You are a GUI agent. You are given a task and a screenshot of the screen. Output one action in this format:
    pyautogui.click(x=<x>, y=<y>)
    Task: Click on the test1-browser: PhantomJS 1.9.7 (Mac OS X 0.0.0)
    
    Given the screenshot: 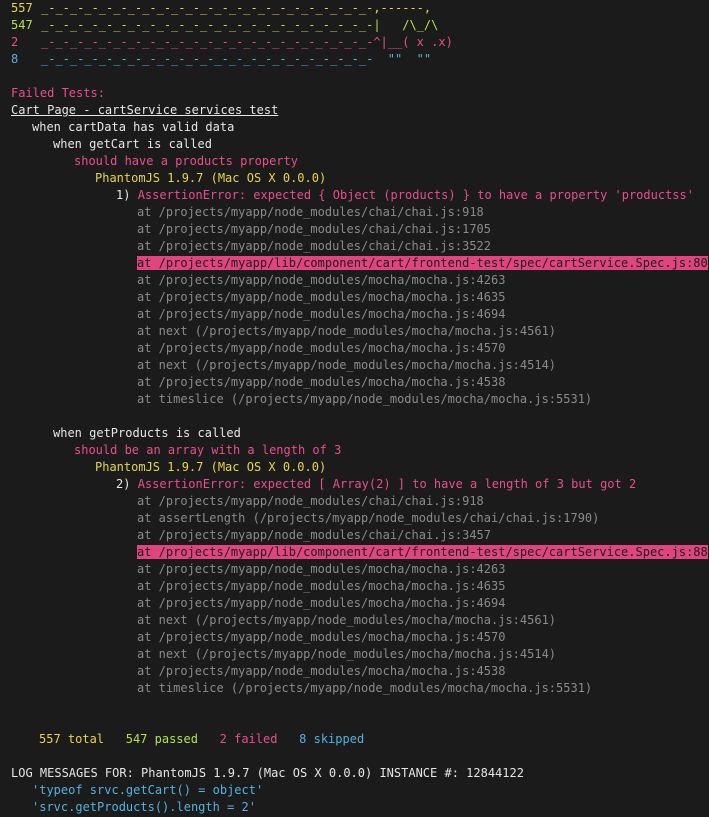 What is the action you would take?
    pyautogui.click(x=211, y=178)
    